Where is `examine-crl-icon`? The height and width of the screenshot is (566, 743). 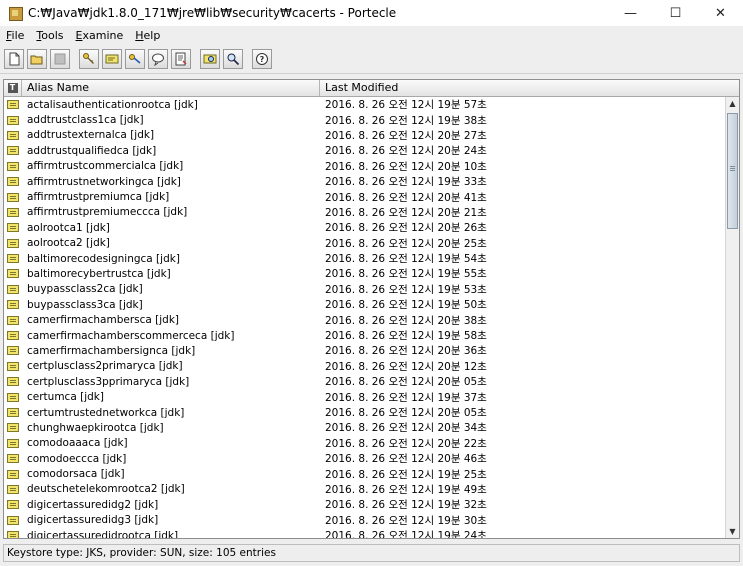 examine-crl-icon is located at coordinates (233, 59).